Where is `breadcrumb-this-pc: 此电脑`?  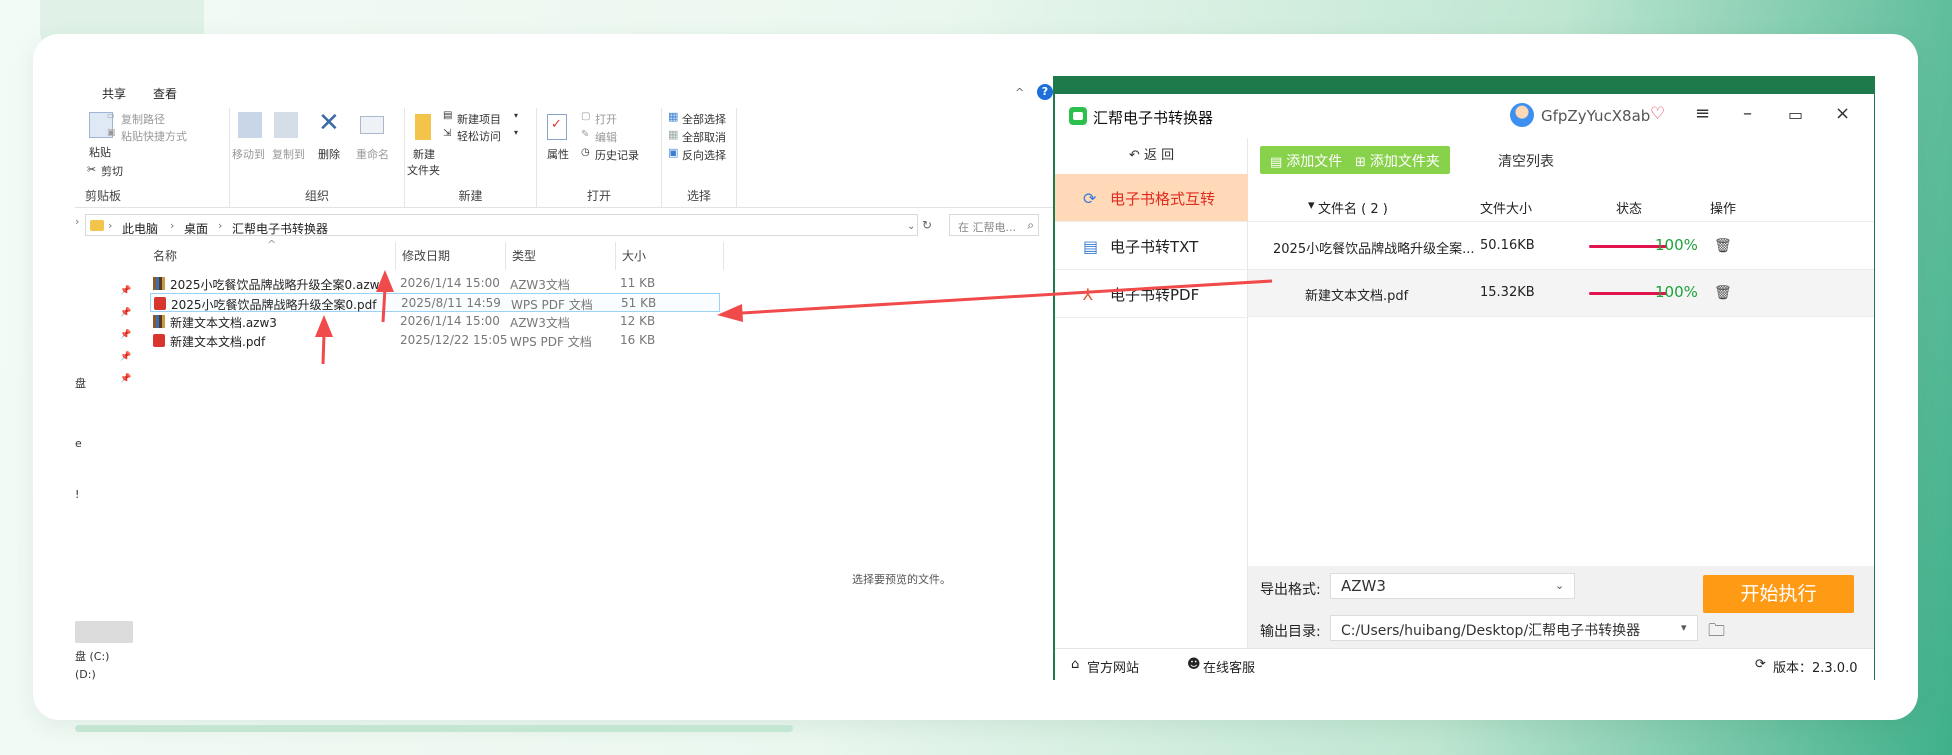 breadcrumb-this-pc: 此电脑 is located at coordinates (140, 228).